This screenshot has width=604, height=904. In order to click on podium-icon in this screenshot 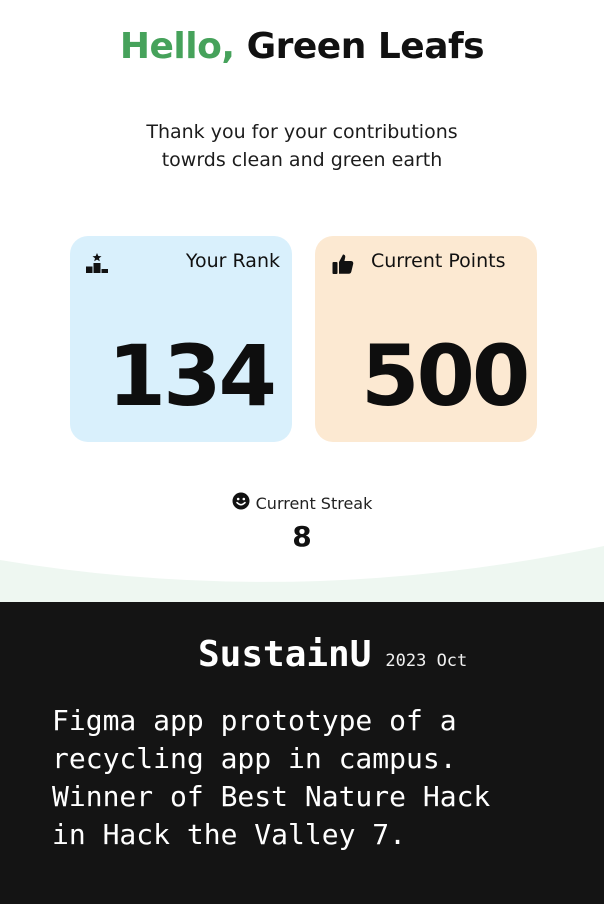, I will do `click(96, 264)`.